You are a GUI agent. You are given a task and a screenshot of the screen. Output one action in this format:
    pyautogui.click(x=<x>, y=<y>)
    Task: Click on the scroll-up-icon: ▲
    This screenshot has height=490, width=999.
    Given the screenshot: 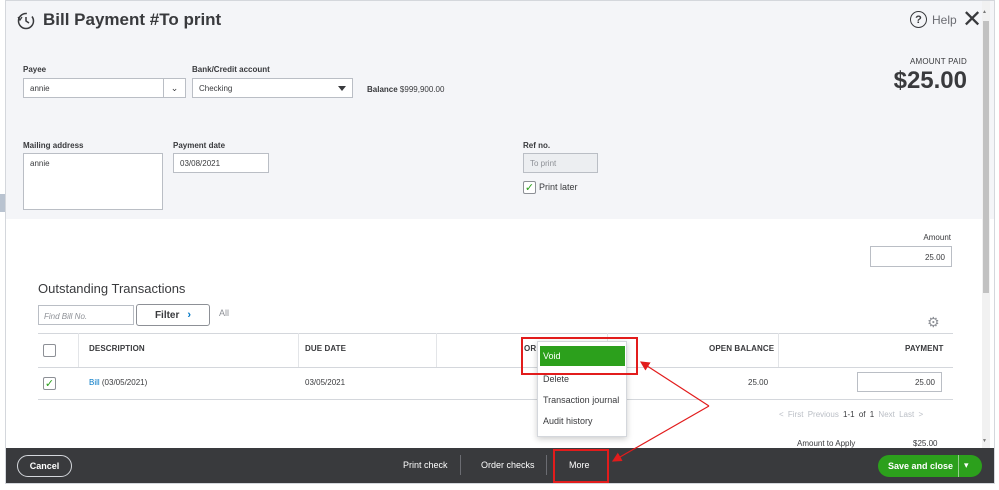 What is the action you would take?
    pyautogui.click(x=984, y=12)
    